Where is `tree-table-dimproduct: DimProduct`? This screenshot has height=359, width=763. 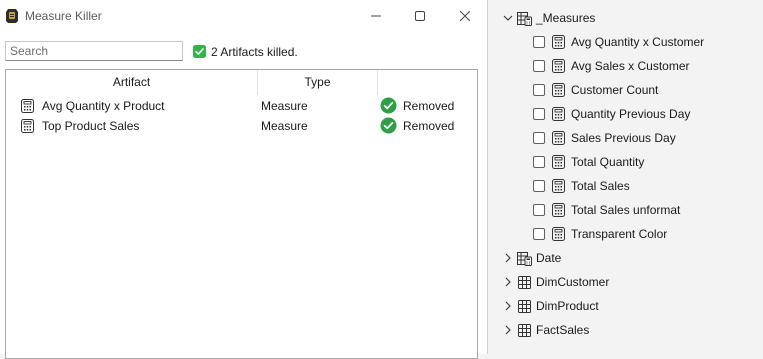
tree-table-dimproduct: DimProduct is located at coordinates (625, 306).